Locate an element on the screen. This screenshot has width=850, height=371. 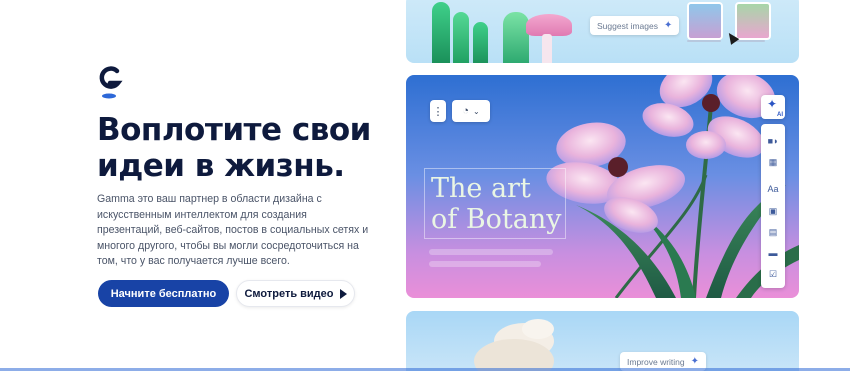
text-style-icon: Aa is located at coordinates (773, 189).